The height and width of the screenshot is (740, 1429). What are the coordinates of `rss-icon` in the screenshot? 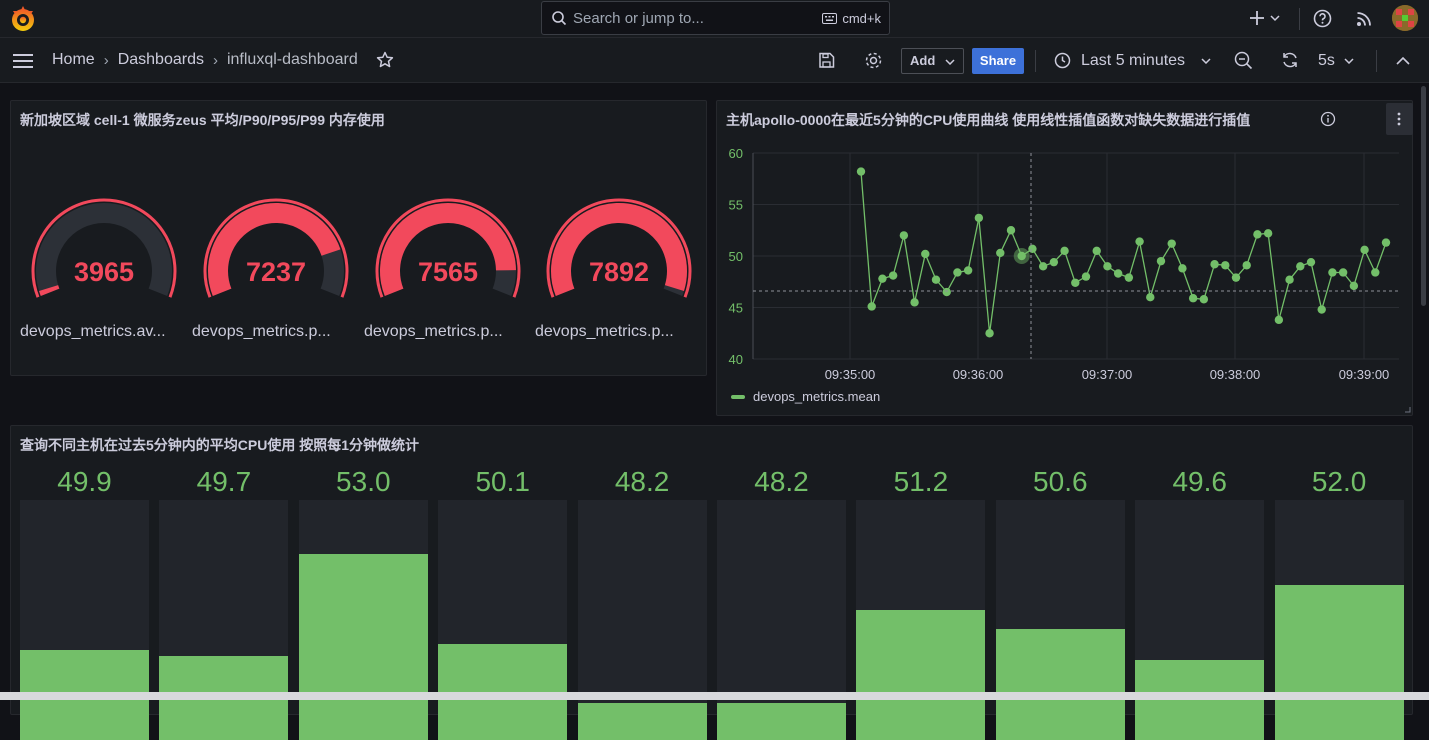 It's located at (1364, 18).